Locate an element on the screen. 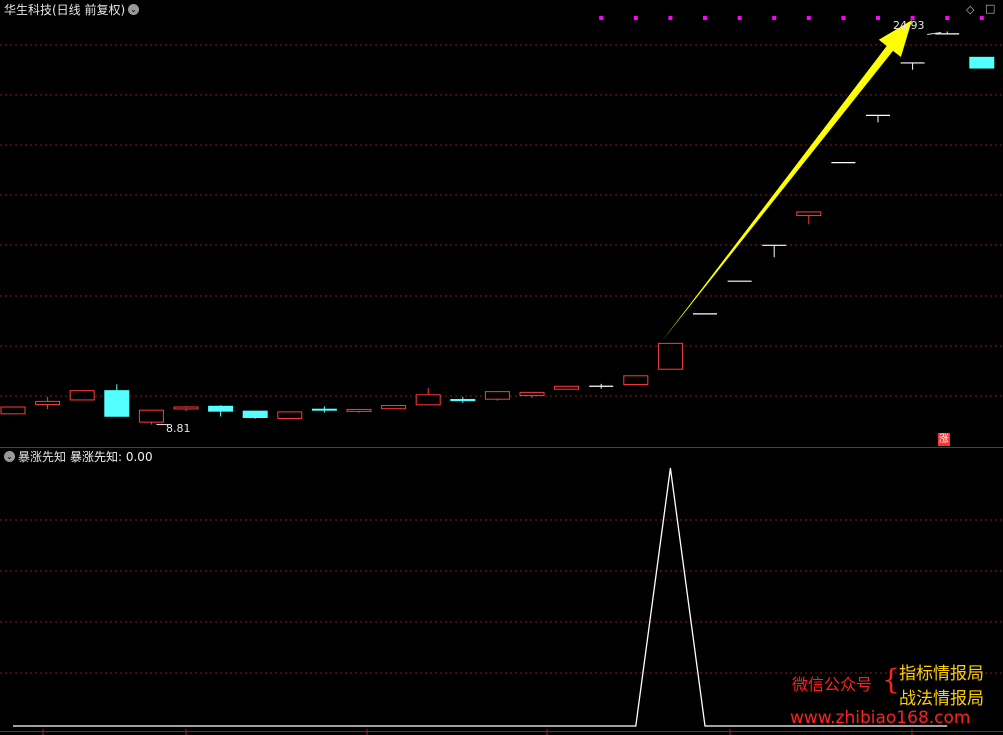 The height and width of the screenshot is (735, 1003). watermark-brace: { is located at coordinates (891, 679).